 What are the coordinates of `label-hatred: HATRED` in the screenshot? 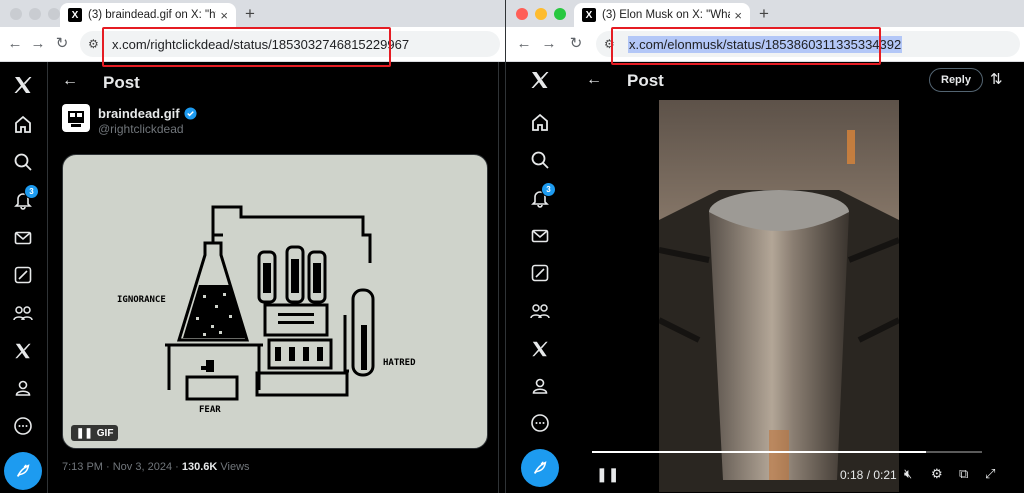 It's located at (399, 363).